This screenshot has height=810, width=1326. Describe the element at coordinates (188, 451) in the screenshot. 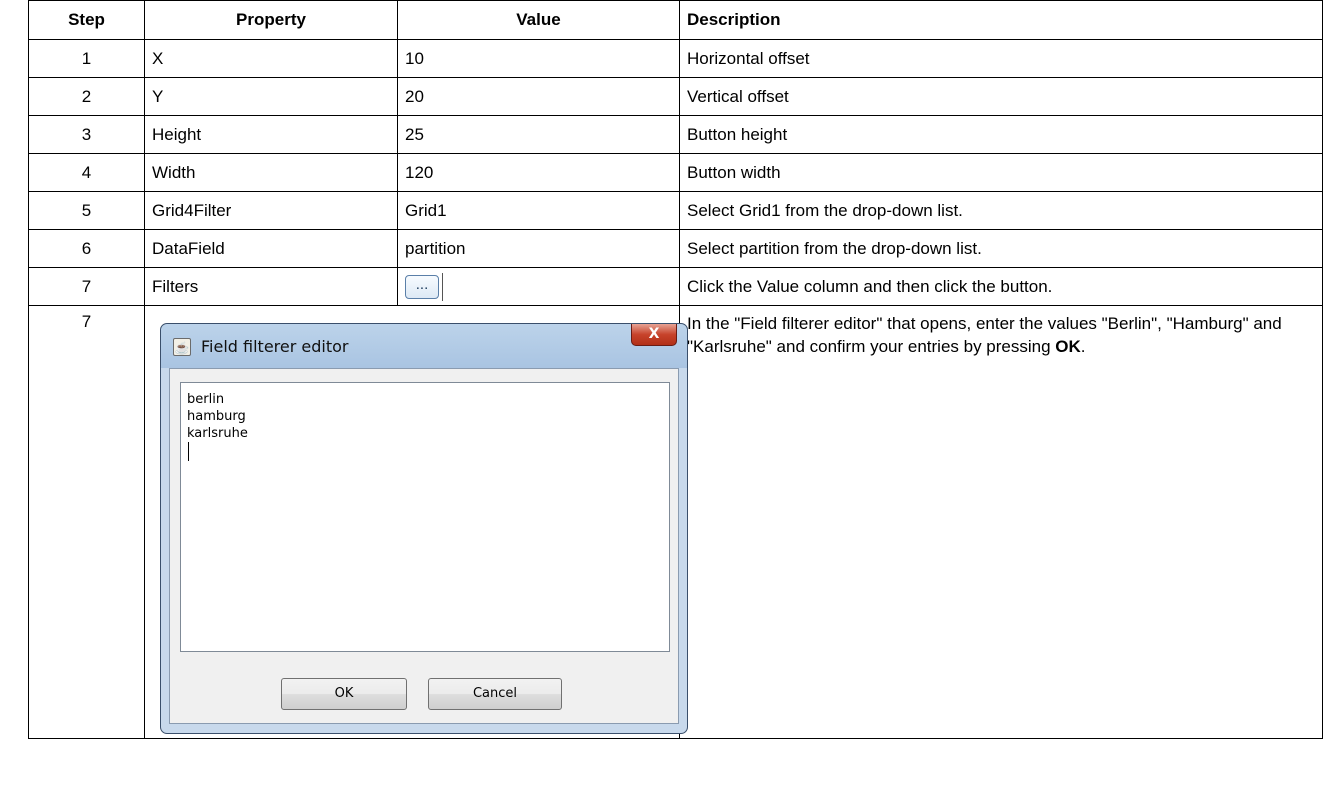

I see `text-caret` at that location.